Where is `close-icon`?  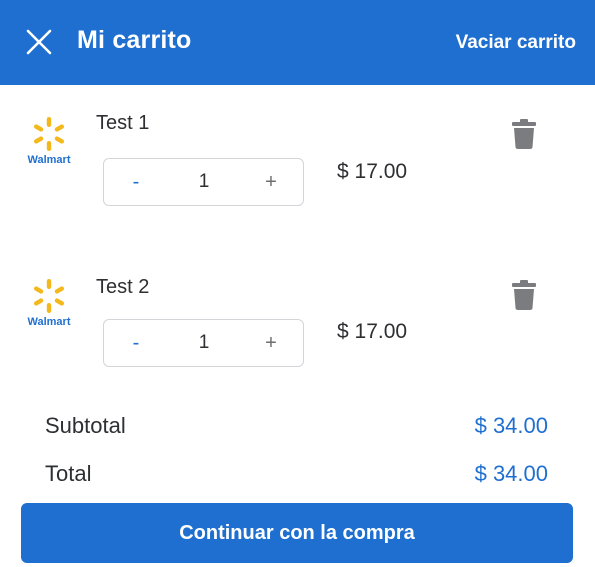
close-icon is located at coordinates (39, 42).